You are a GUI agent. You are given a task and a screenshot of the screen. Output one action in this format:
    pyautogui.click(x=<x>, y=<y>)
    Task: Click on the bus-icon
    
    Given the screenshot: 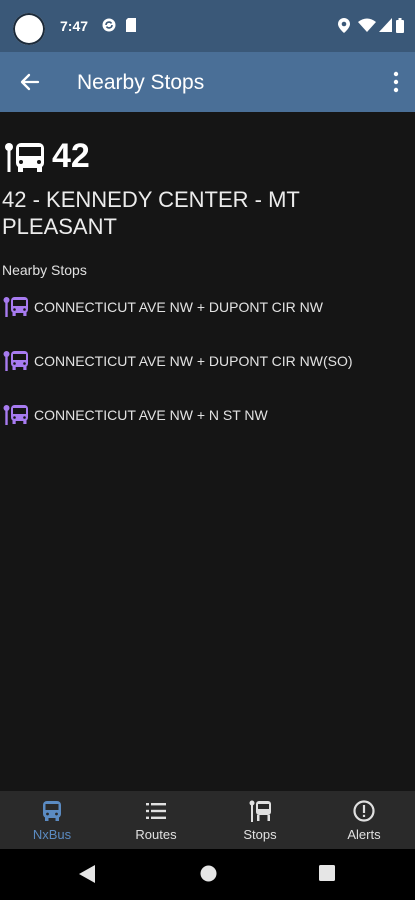 What is the action you would take?
    pyautogui.click(x=52, y=811)
    